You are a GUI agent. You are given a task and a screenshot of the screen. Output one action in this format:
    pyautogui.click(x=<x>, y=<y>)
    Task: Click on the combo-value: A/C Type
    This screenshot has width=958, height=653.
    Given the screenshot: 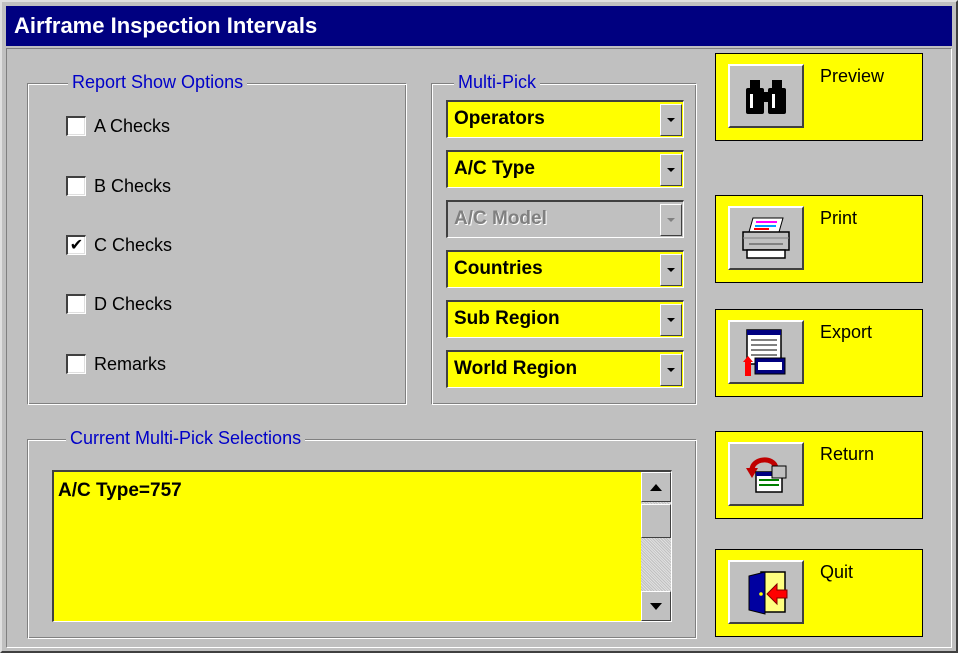 What is the action you would take?
    pyautogui.click(x=494, y=168)
    